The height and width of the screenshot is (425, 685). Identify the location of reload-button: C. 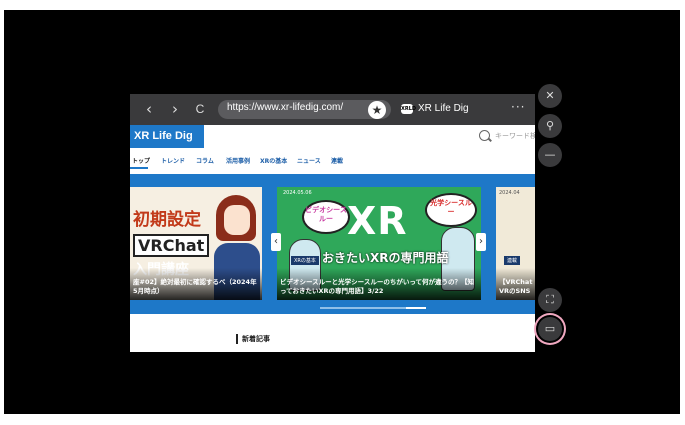
(200, 109).